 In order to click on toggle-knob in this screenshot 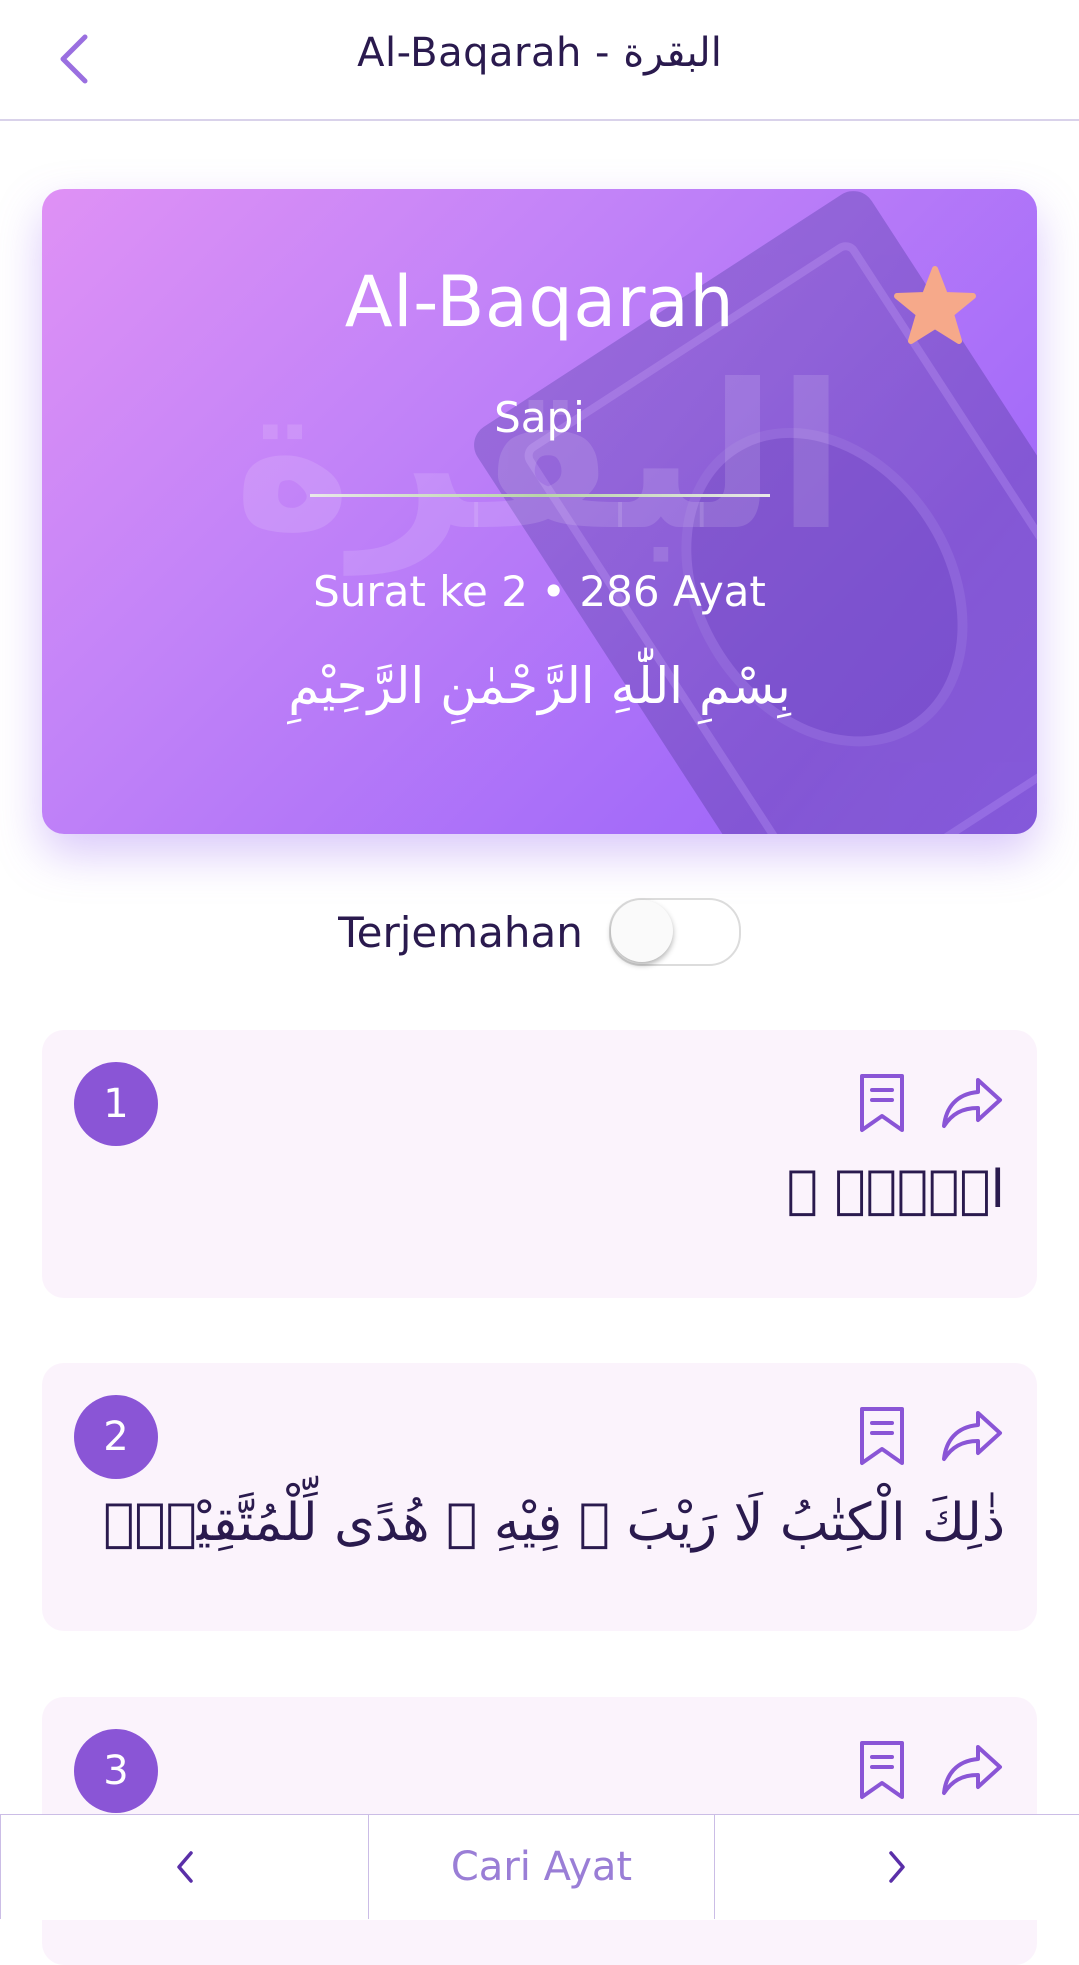, I will do `click(641, 931)`.